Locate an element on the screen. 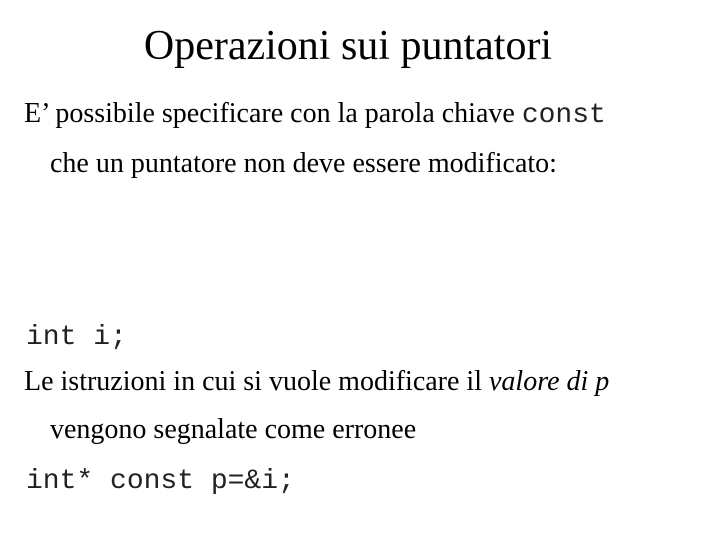  keyword-const: const is located at coordinates (563, 115).